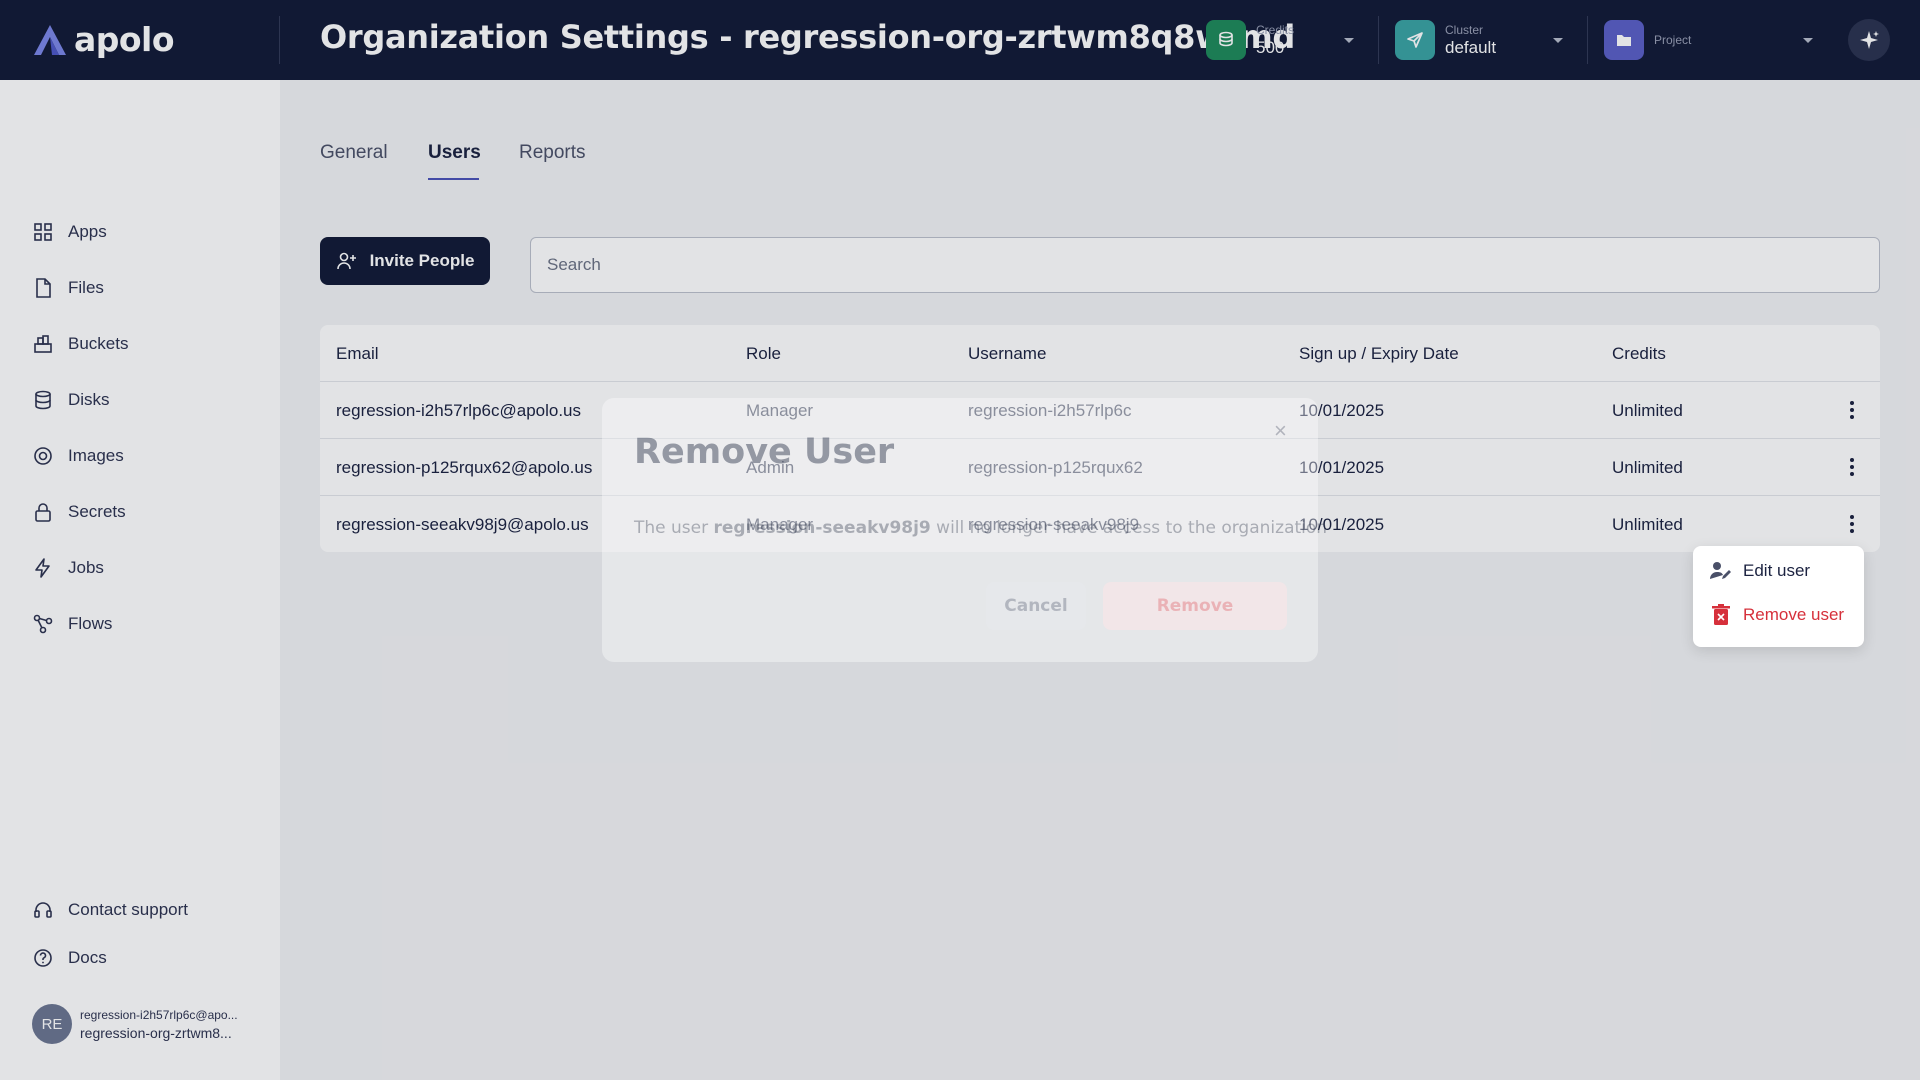 This screenshot has width=1920, height=1080. What do you see at coordinates (674, 528) in the screenshot?
I see `dialog-message-prefix: The user` at bounding box center [674, 528].